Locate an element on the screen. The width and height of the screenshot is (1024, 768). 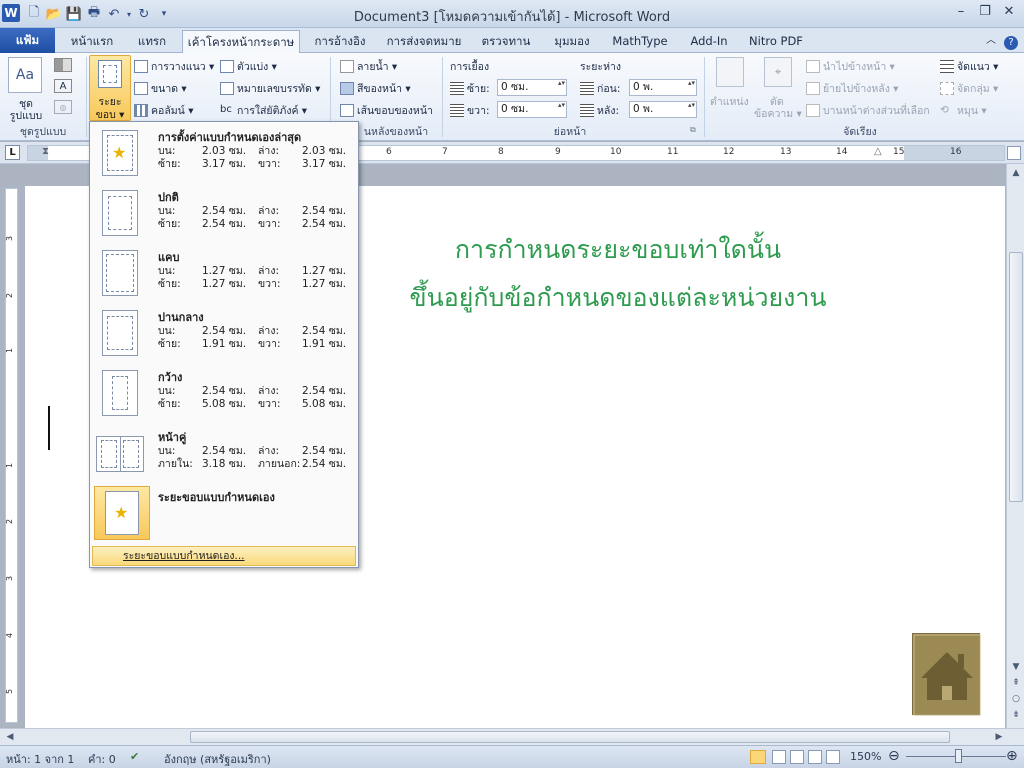
breaks-button: ตัวแบ่ง ▾ is located at coordinates (248, 66).